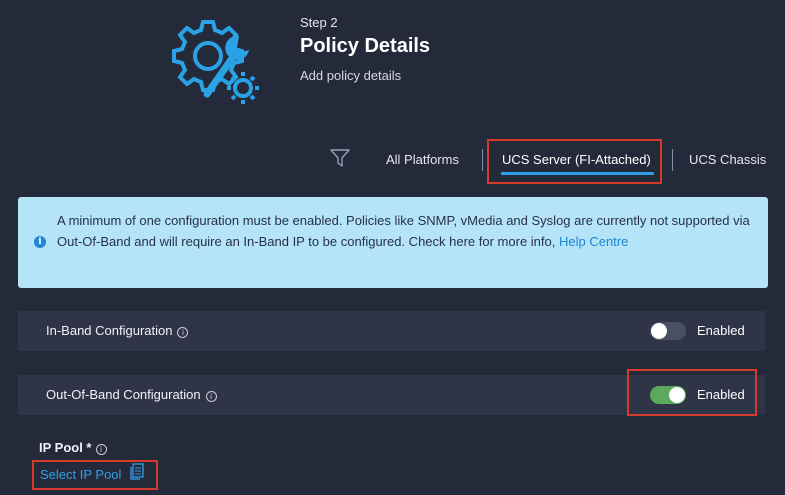 The height and width of the screenshot is (495, 785). I want to click on settings-gear-wrench-icon, so click(215, 62).